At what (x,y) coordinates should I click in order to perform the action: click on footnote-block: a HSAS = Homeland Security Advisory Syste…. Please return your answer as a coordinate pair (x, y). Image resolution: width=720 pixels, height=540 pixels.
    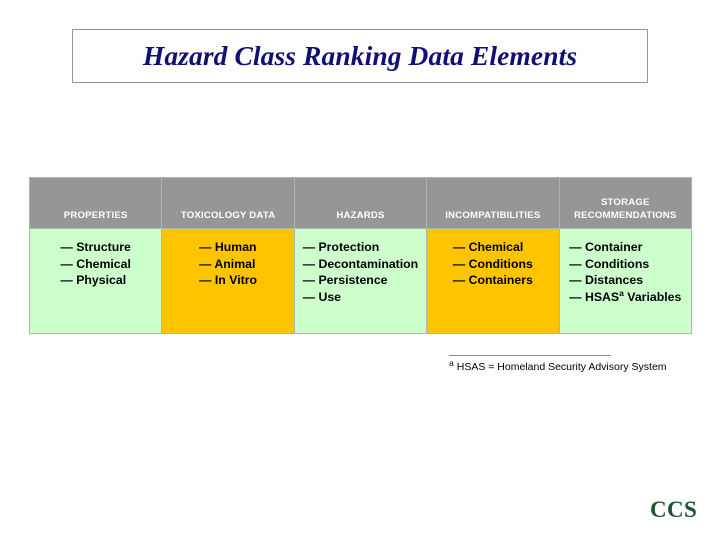
    Looking at the image, I should click on (574, 364).